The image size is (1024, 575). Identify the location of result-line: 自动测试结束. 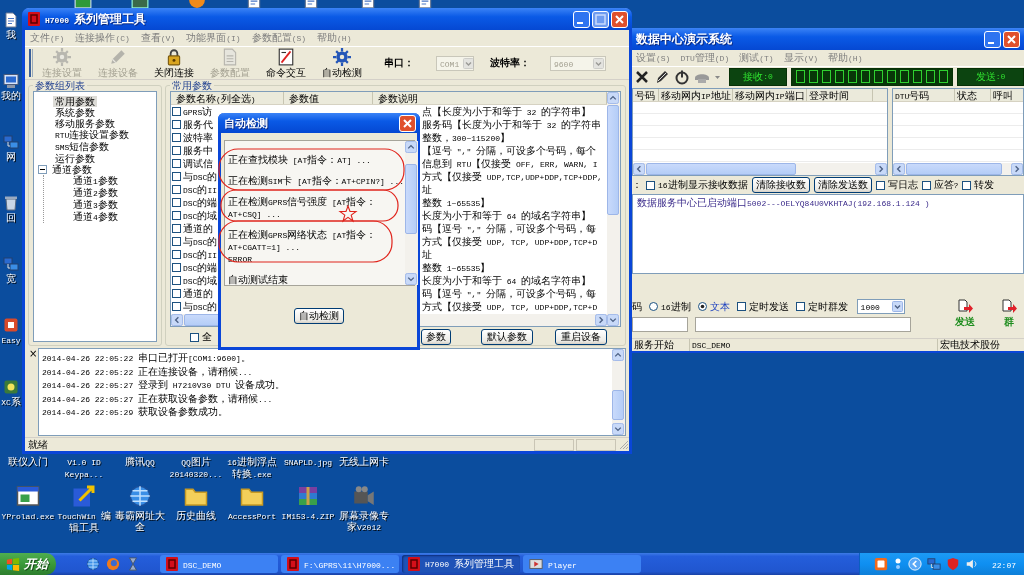
(258, 279).